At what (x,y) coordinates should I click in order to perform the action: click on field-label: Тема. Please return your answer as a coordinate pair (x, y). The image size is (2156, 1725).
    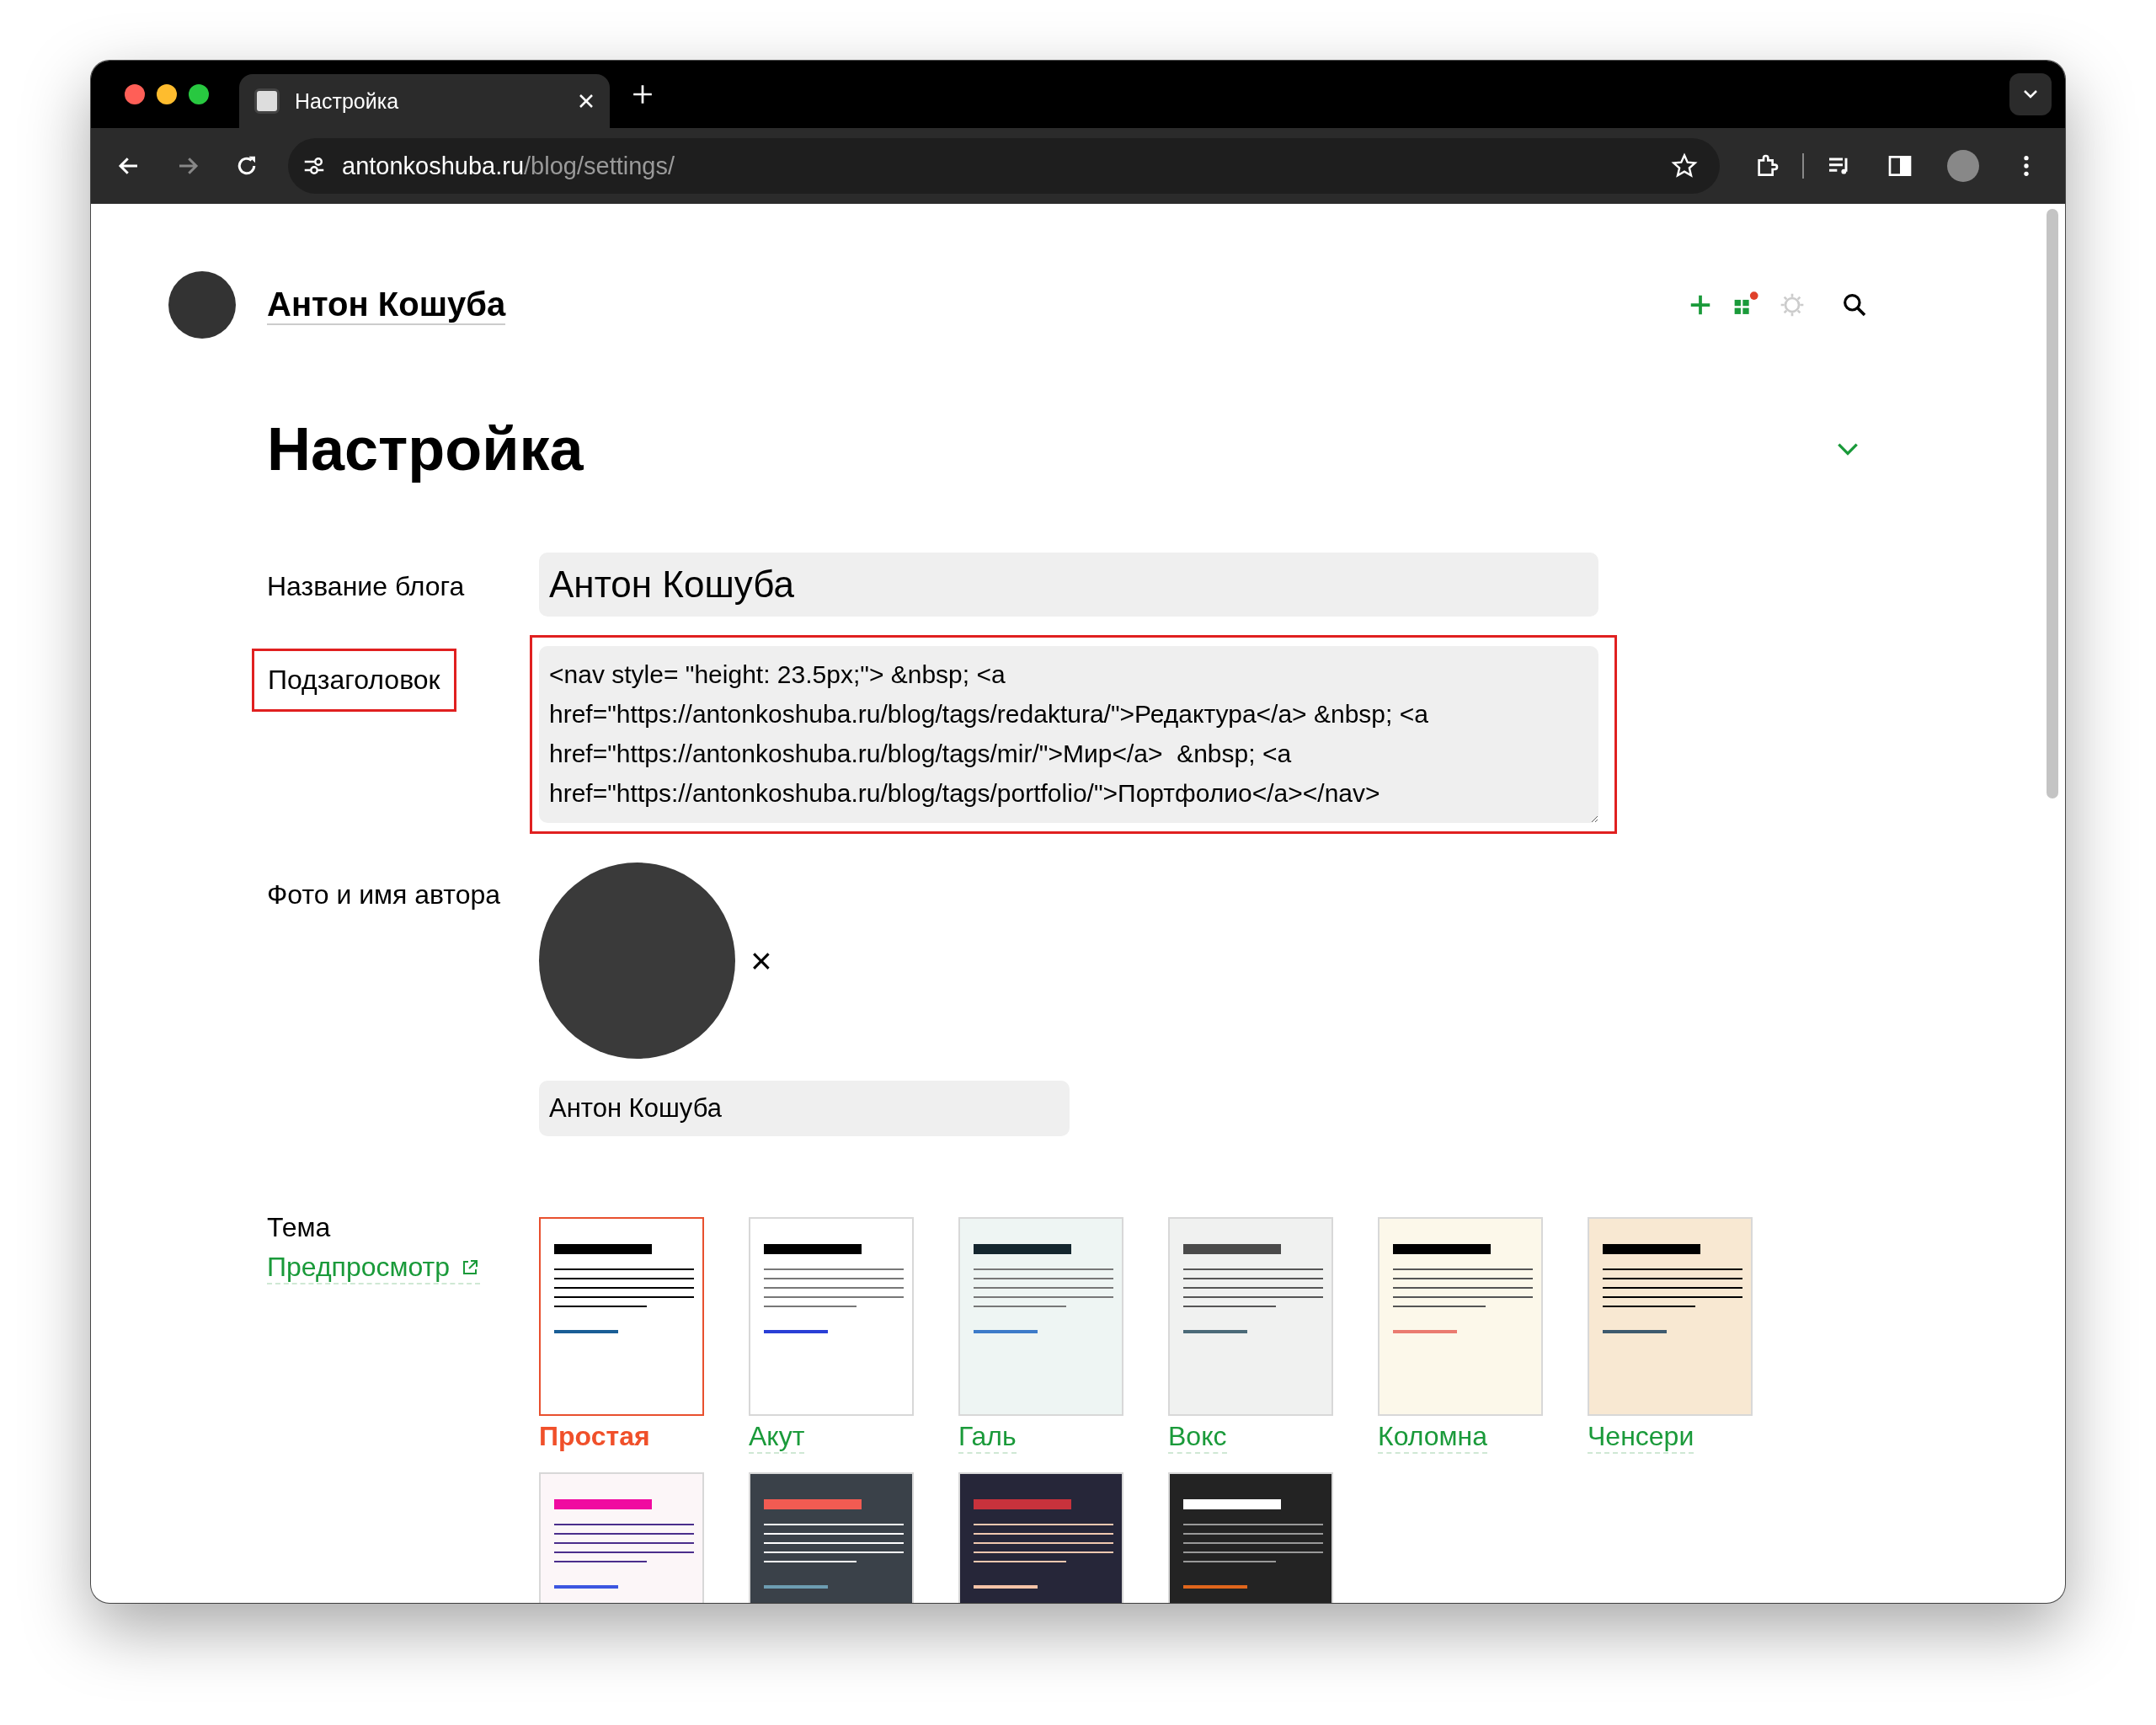
    Looking at the image, I should click on (299, 1227).